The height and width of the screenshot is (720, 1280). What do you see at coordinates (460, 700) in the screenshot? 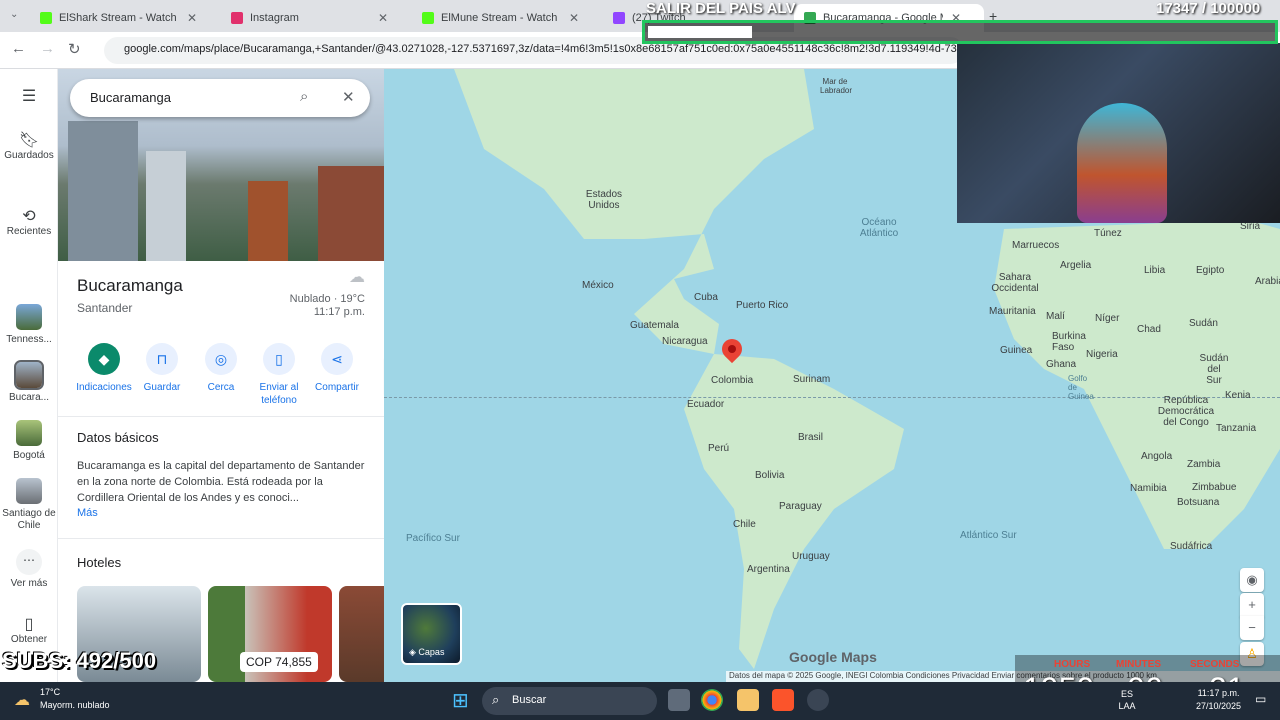
I see `windows-start-icon: ⊞` at bounding box center [460, 700].